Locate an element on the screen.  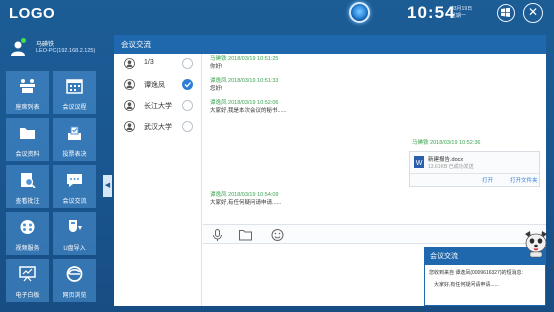
message-text: 你好! is located at coordinates (216, 67).